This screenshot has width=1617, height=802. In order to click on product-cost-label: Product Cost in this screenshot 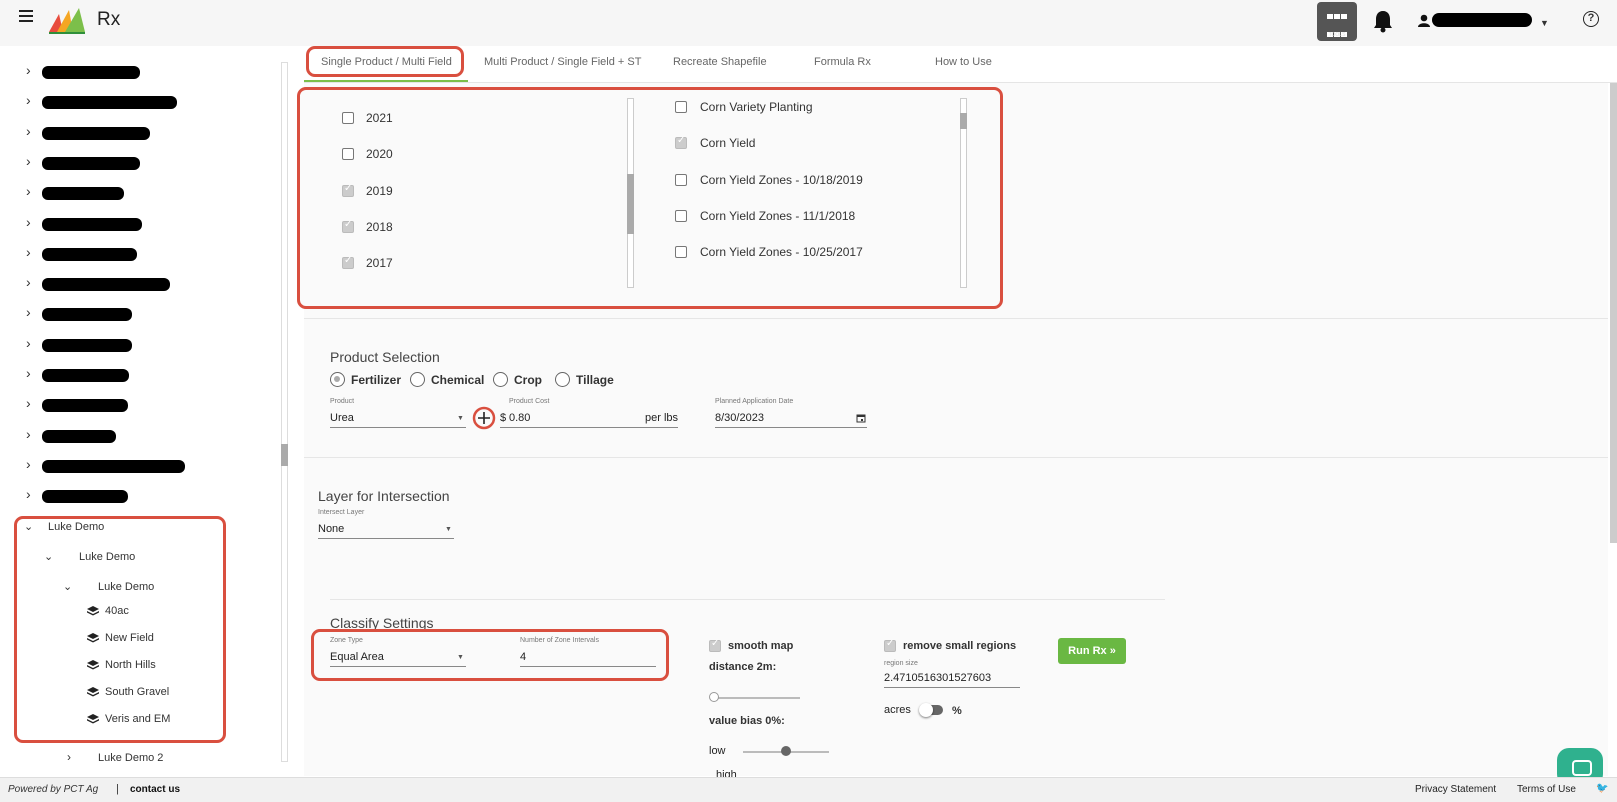, I will do `click(529, 401)`.